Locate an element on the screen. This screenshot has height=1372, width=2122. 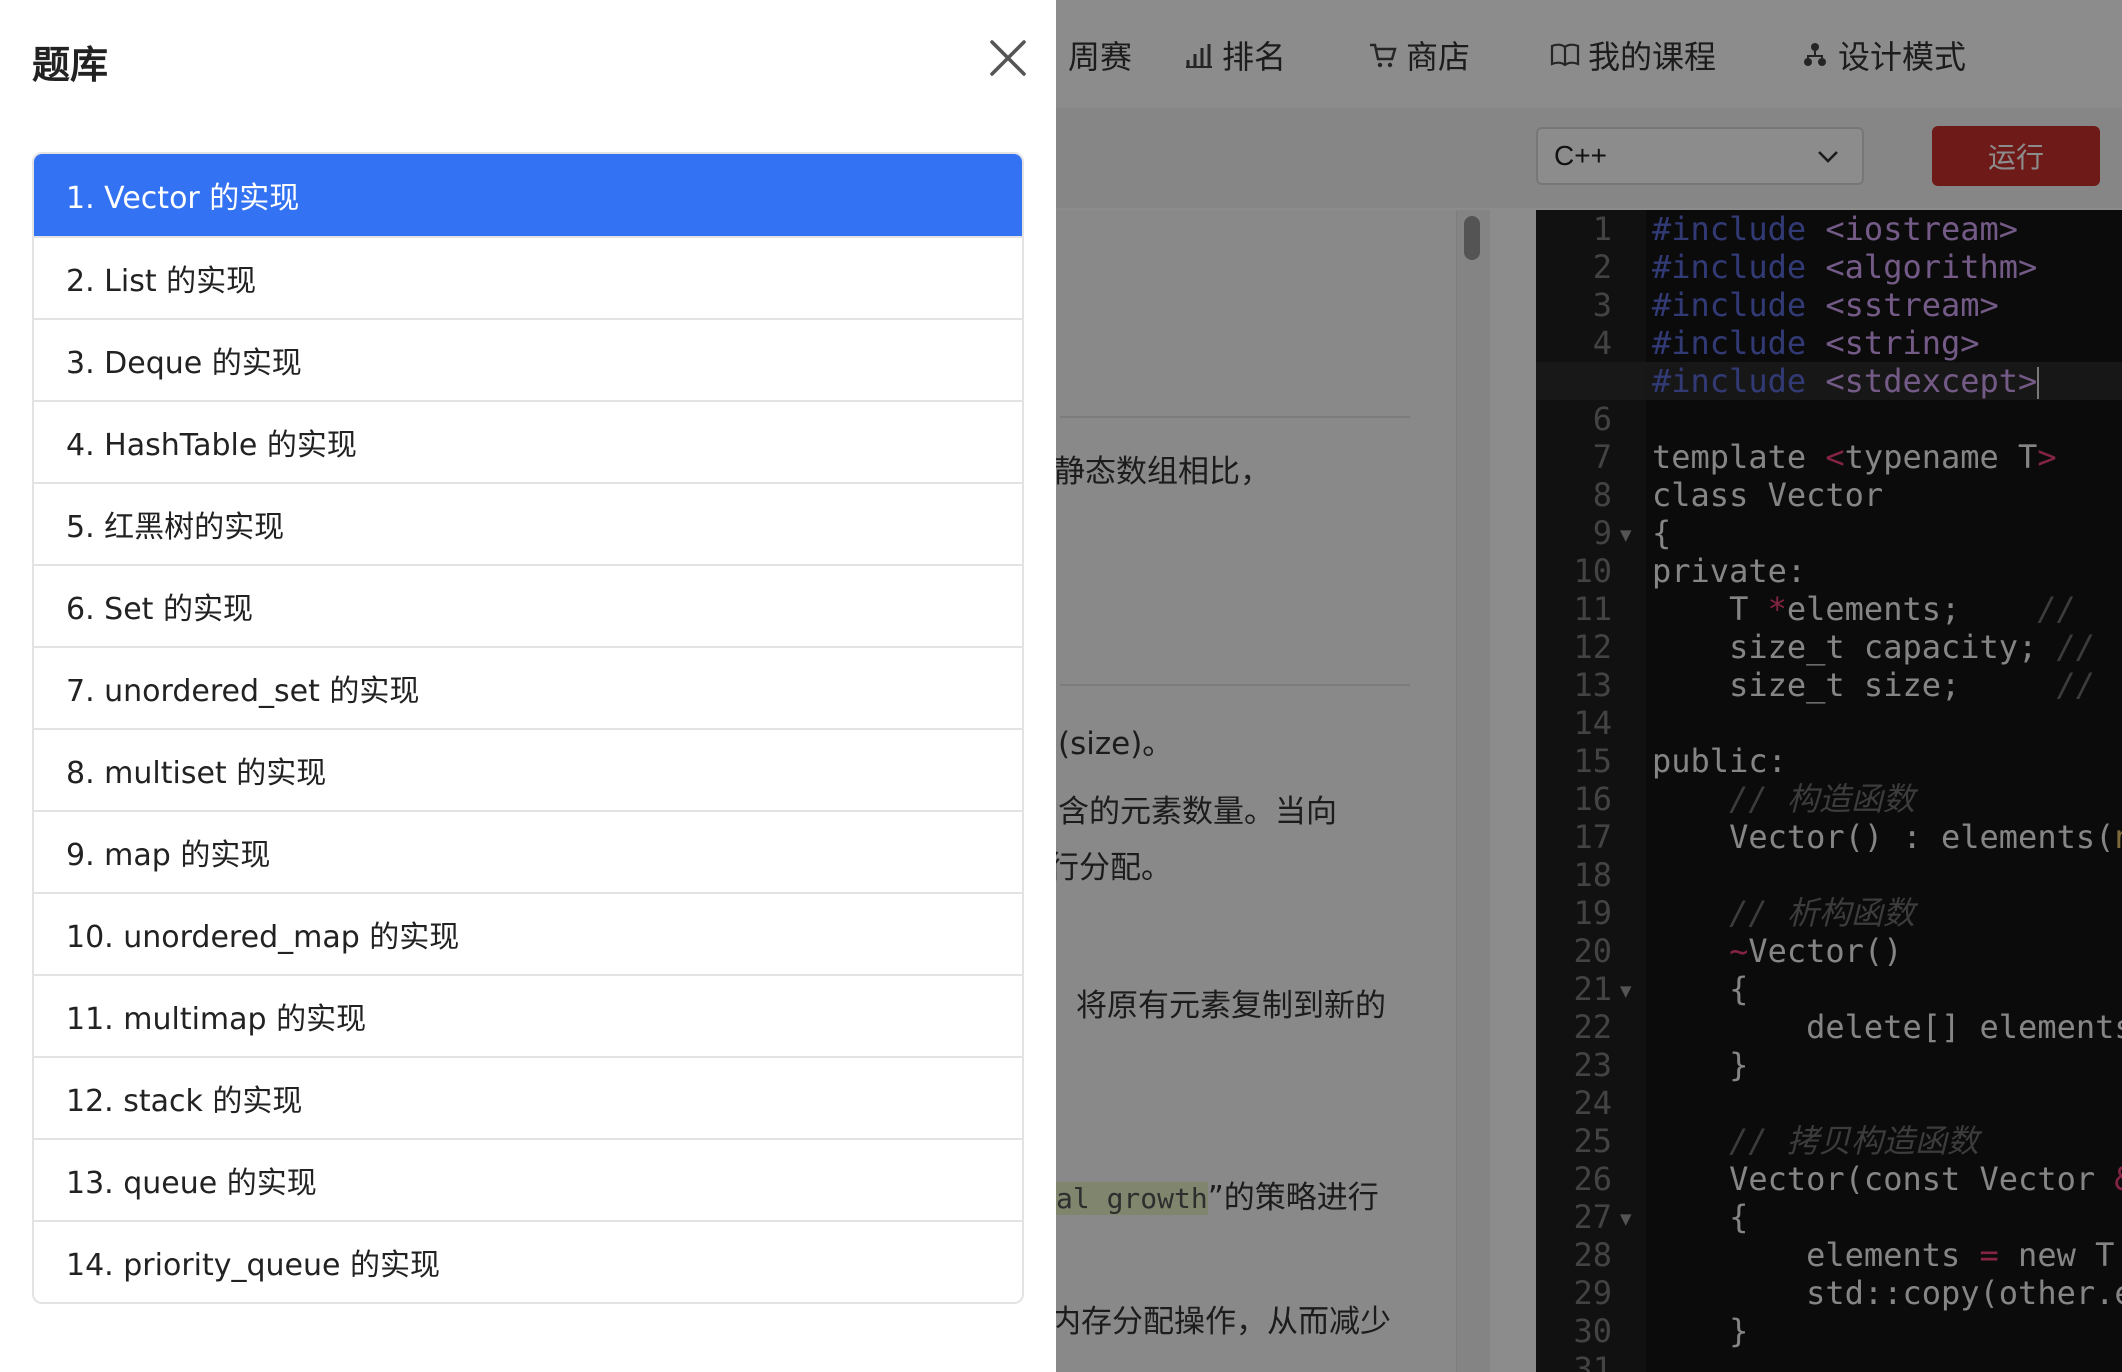
drawer-title: 题库 is located at coordinates (70, 65).